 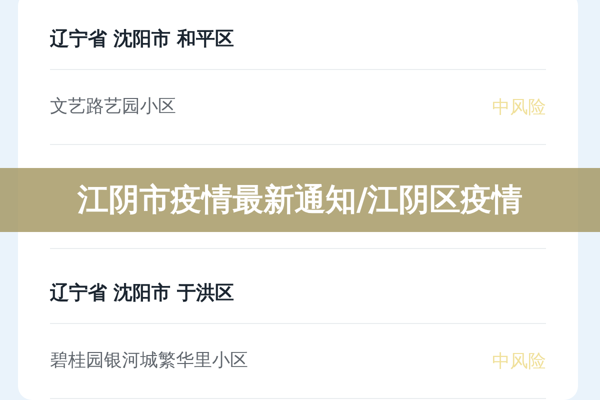 I want to click on region-title: 辽宁省 沈阳市 于洪区, so click(x=142, y=293).